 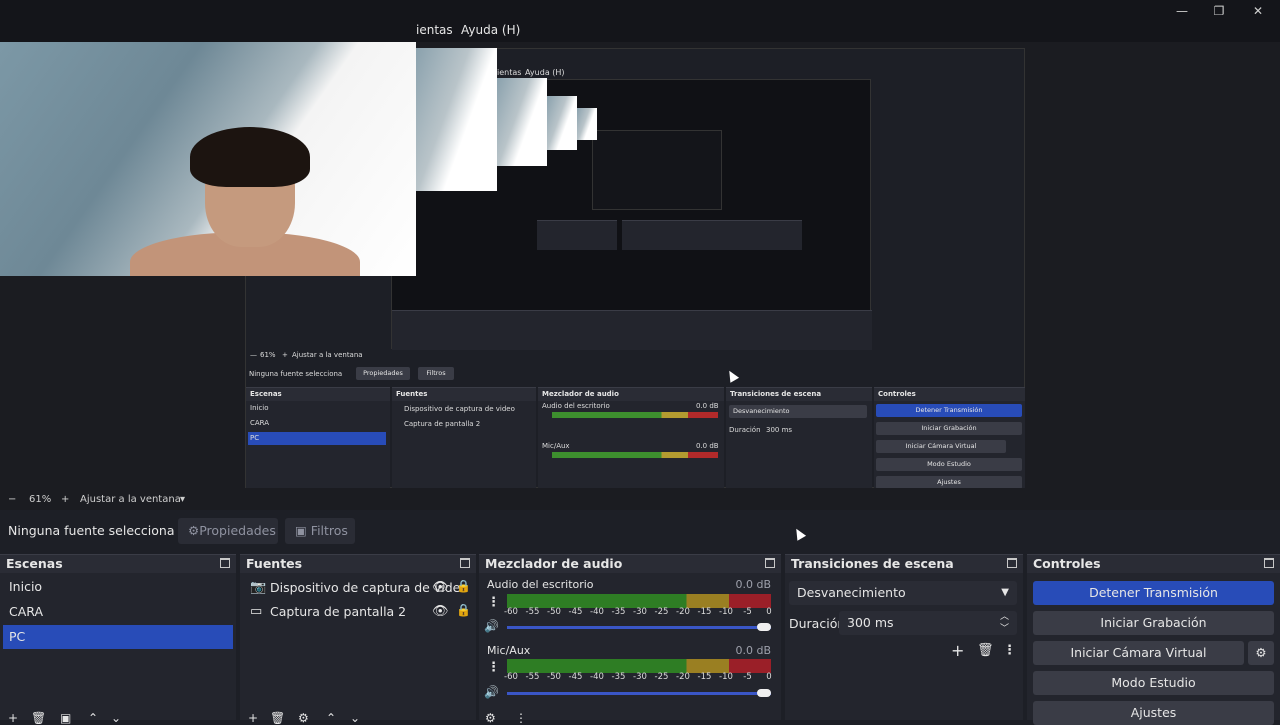 What do you see at coordinates (1005, 592) in the screenshot?
I see `dropdown-arrow-icon: ▼` at bounding box center [1005, 592].